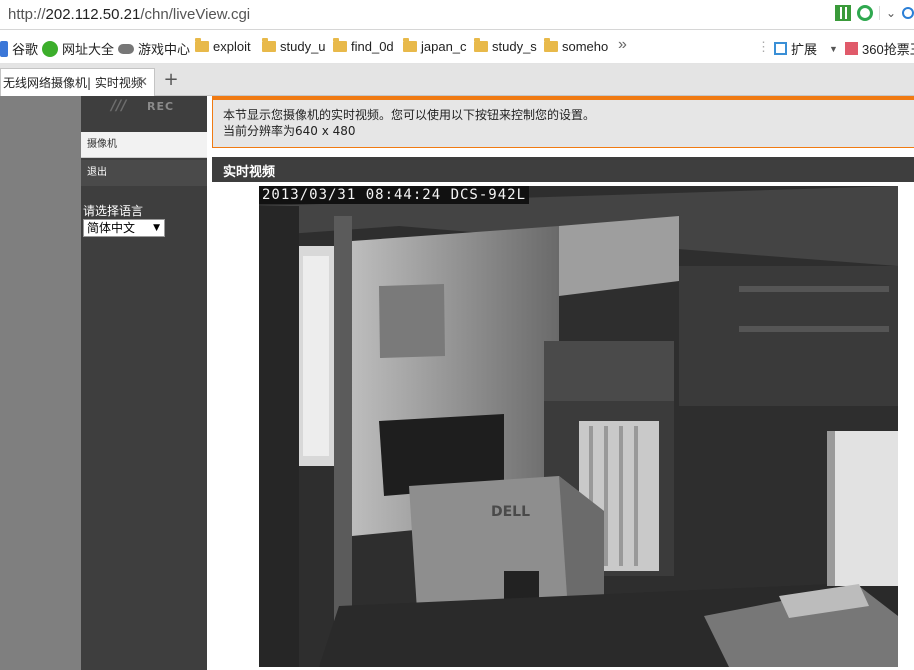  I want to click on tab-live-video: 无线网络摄像机| 实时视频 ✕, so click(77, 82).